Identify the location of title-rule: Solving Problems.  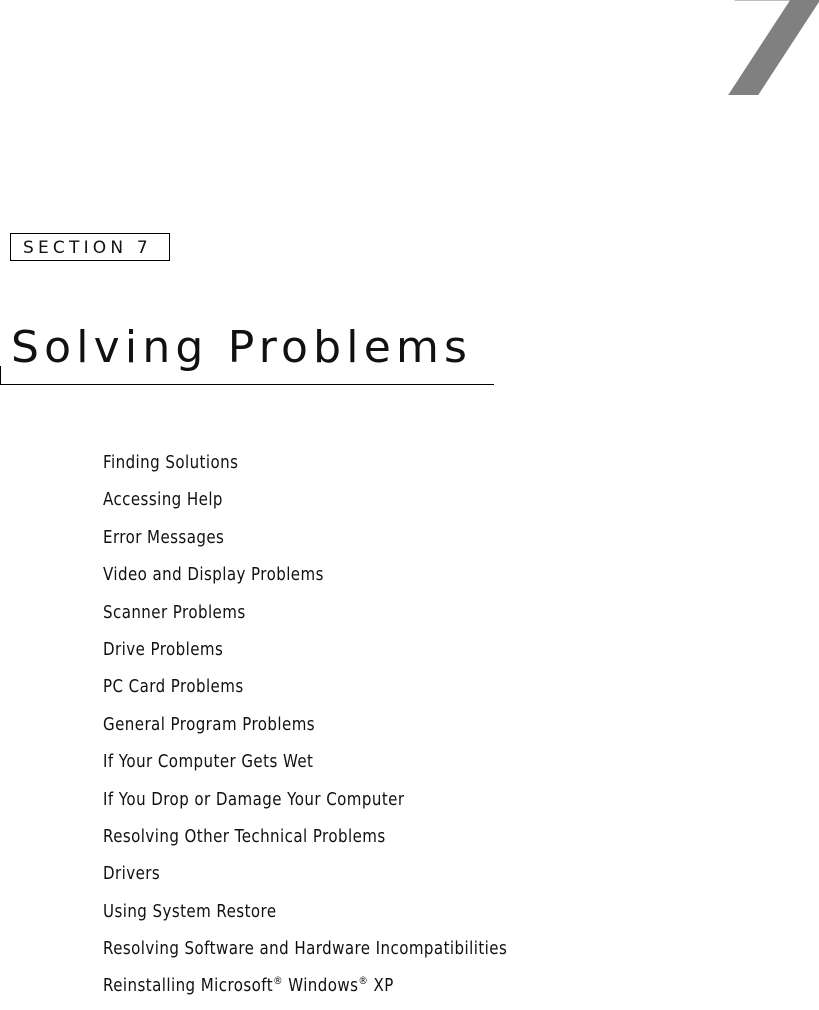
(247, 351).